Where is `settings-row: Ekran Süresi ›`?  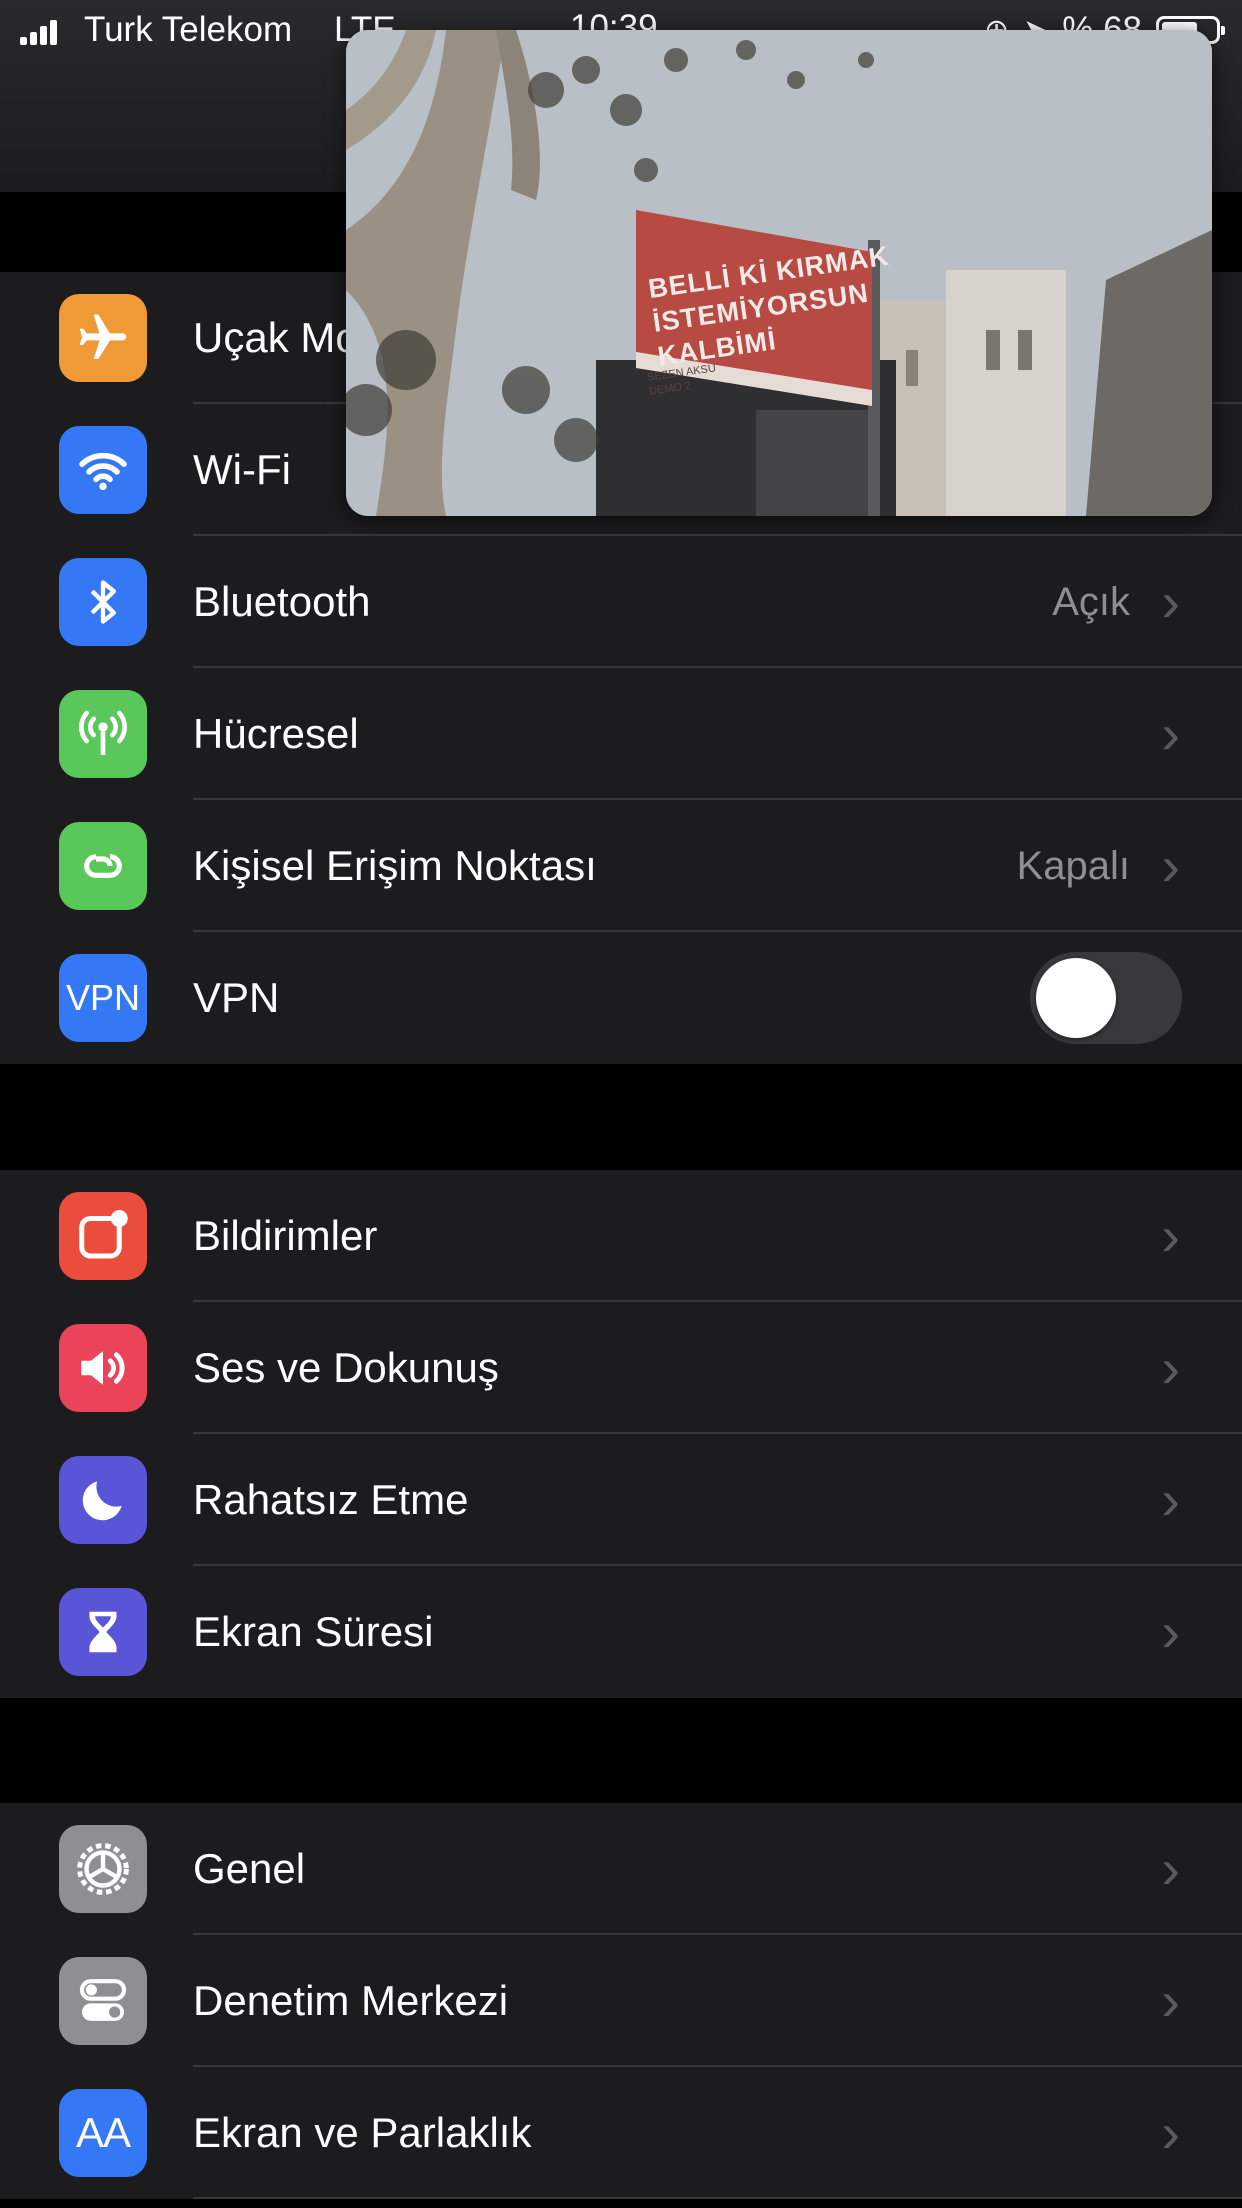 settings-row: Ekran Süresi › is located at coordinates (621, 1632).